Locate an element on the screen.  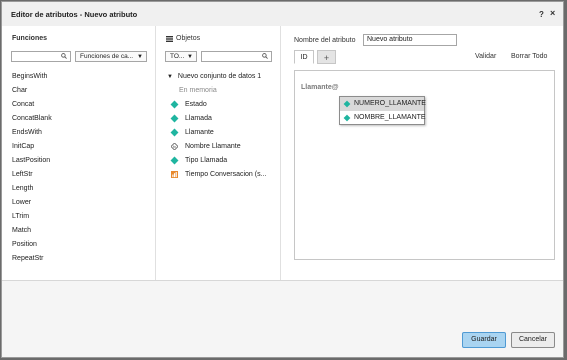
function-item: Length is located at coordinates (32, 189).